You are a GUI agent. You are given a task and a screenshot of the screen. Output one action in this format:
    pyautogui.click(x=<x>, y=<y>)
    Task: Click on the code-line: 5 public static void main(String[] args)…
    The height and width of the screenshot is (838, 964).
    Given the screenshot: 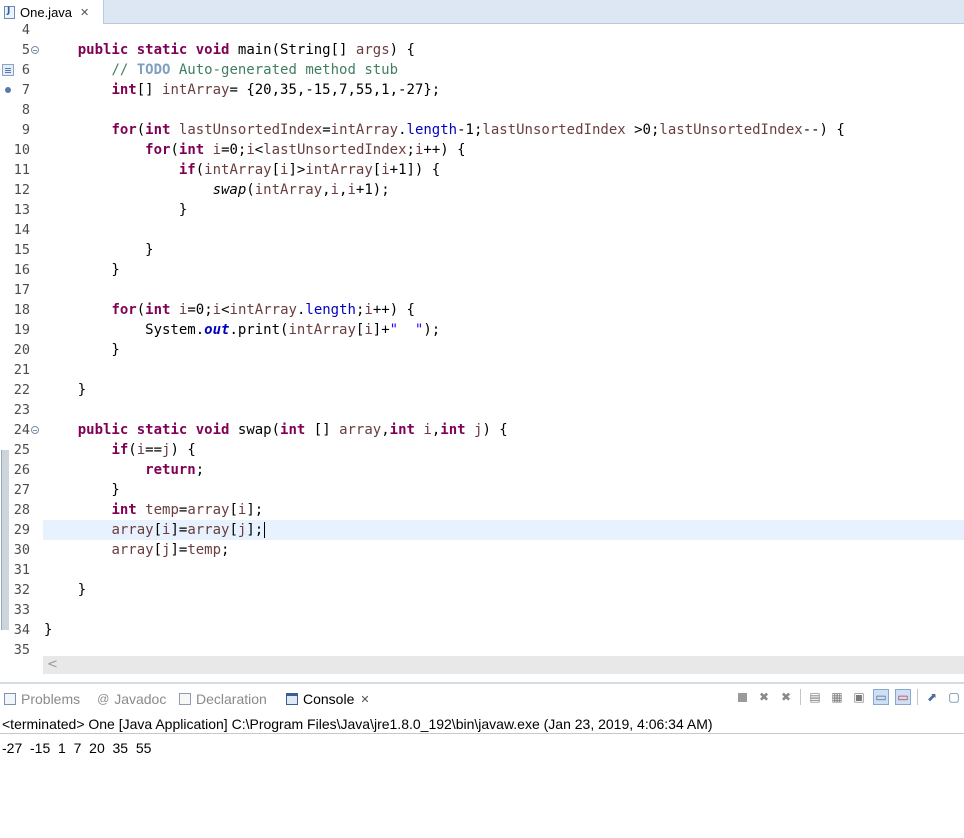 What is the action you would take?
    pyautogui.click(x=482, y=50)
    